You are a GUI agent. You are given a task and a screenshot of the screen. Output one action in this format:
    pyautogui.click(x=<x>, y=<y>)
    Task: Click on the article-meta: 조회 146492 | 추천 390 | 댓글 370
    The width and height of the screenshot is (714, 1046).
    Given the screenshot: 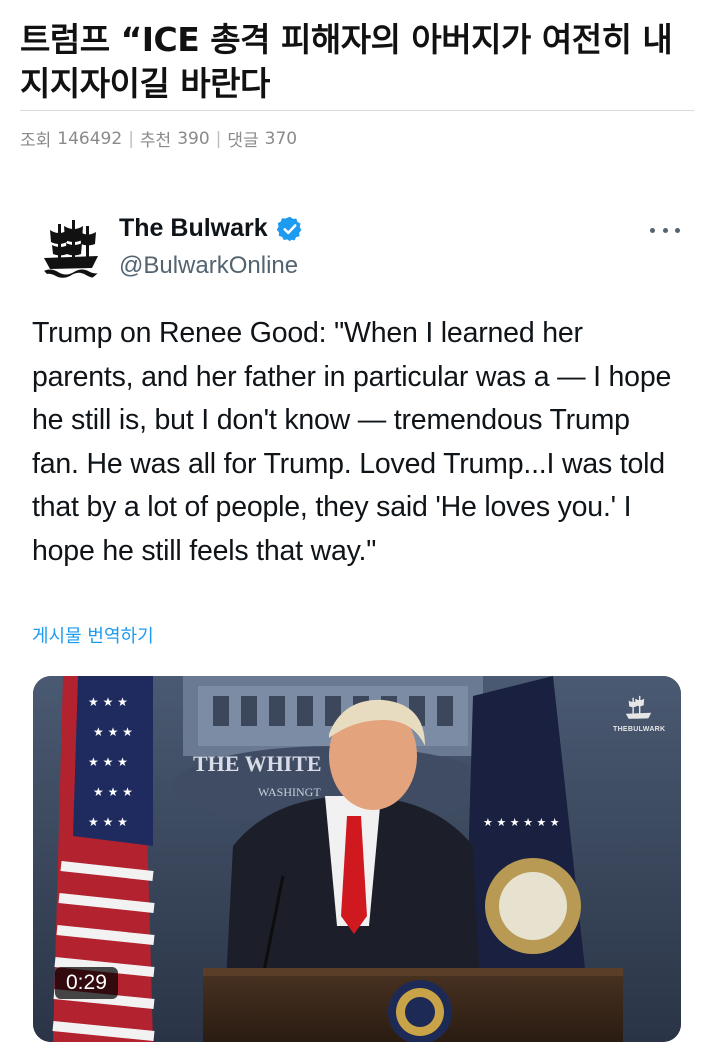 What is the action you would take?
    pyautogui.click(x=159, y=139)
    